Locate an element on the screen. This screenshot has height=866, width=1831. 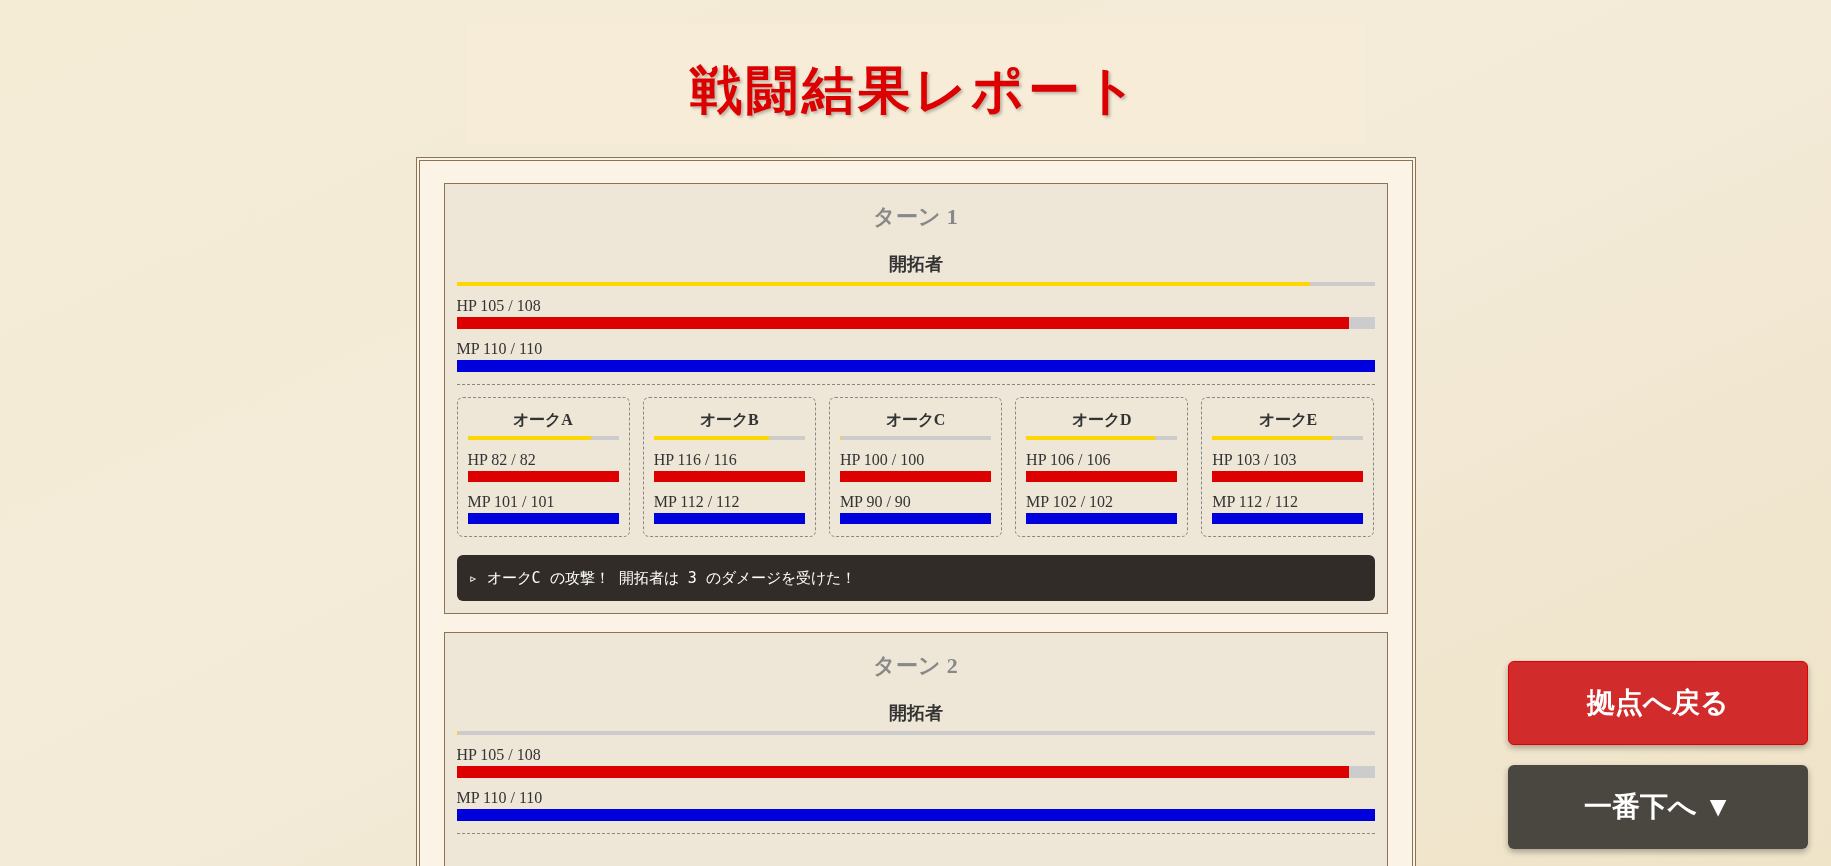
return-button: 拠点へ戻る is located at coordinates (1658, 703).